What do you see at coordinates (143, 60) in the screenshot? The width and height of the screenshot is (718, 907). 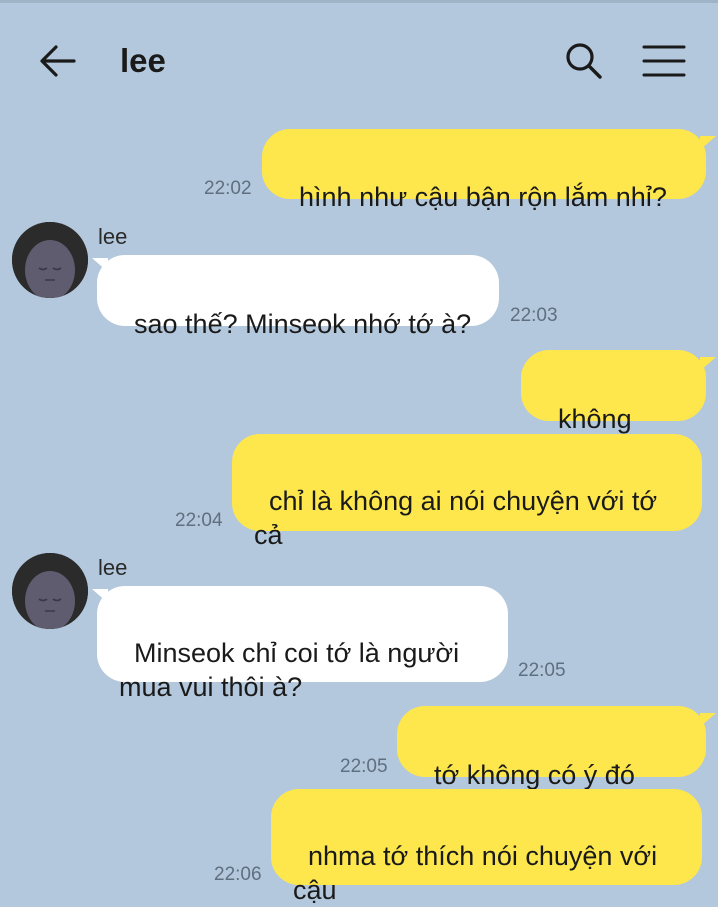 I see `chat-title: lee` at bounding box center [143, 60].